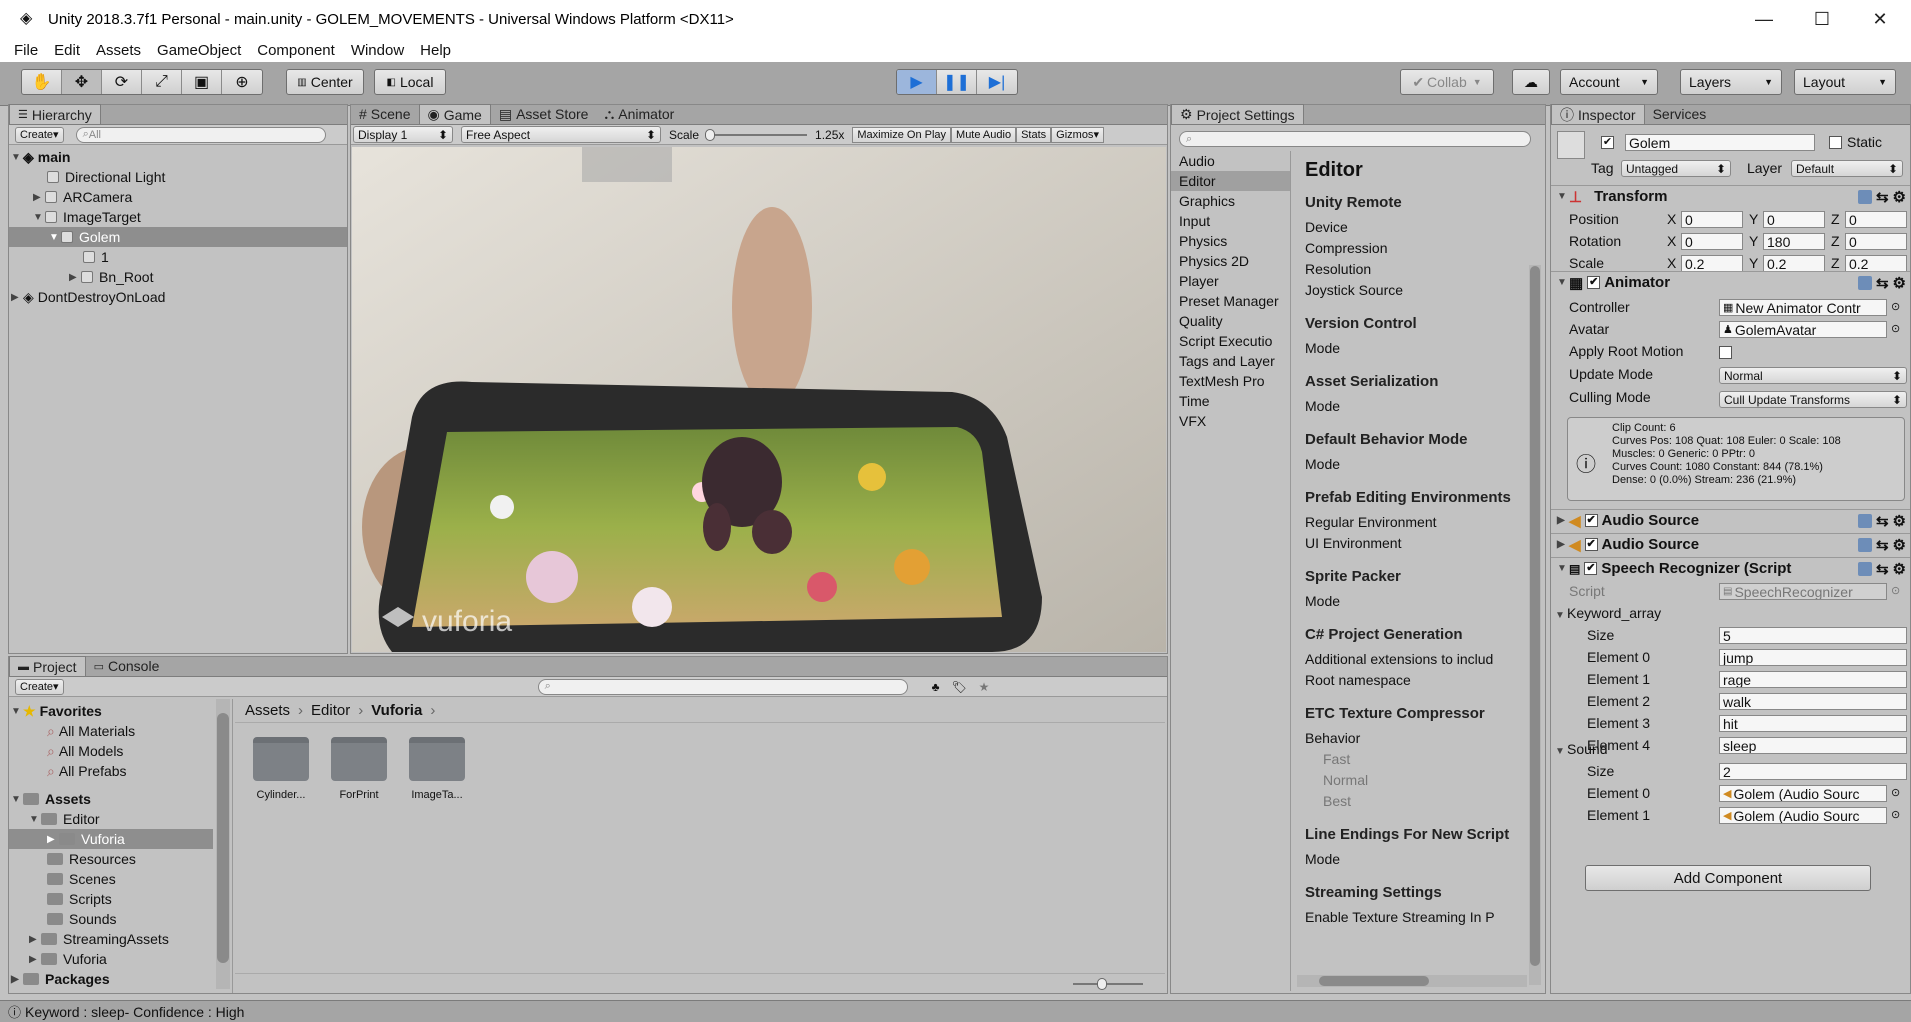  Describe the element at coordinates (87, 771) in the screenshot. I see `list-item: ⌕ All Prefabs` at that location.